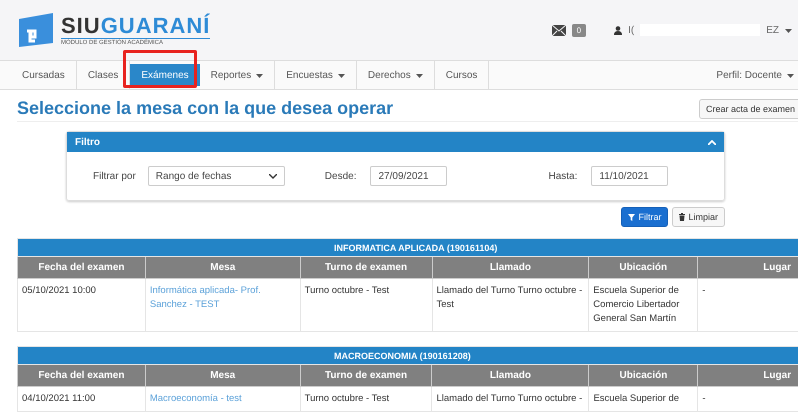  What do you see at coordinates (698, 217) in the screenshot?
I see `clear-button: Limpiar` at bounding box center [698, 217].